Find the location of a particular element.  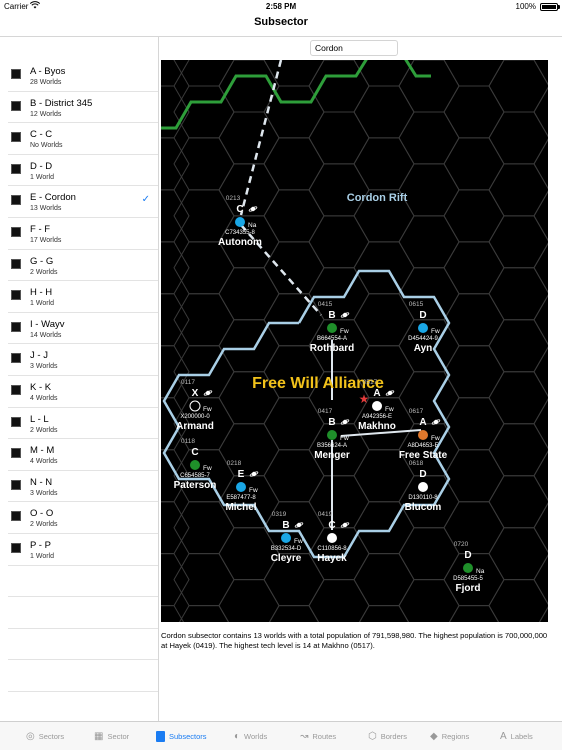

tab-labels: A Labels is located at coordinates (516, 736).